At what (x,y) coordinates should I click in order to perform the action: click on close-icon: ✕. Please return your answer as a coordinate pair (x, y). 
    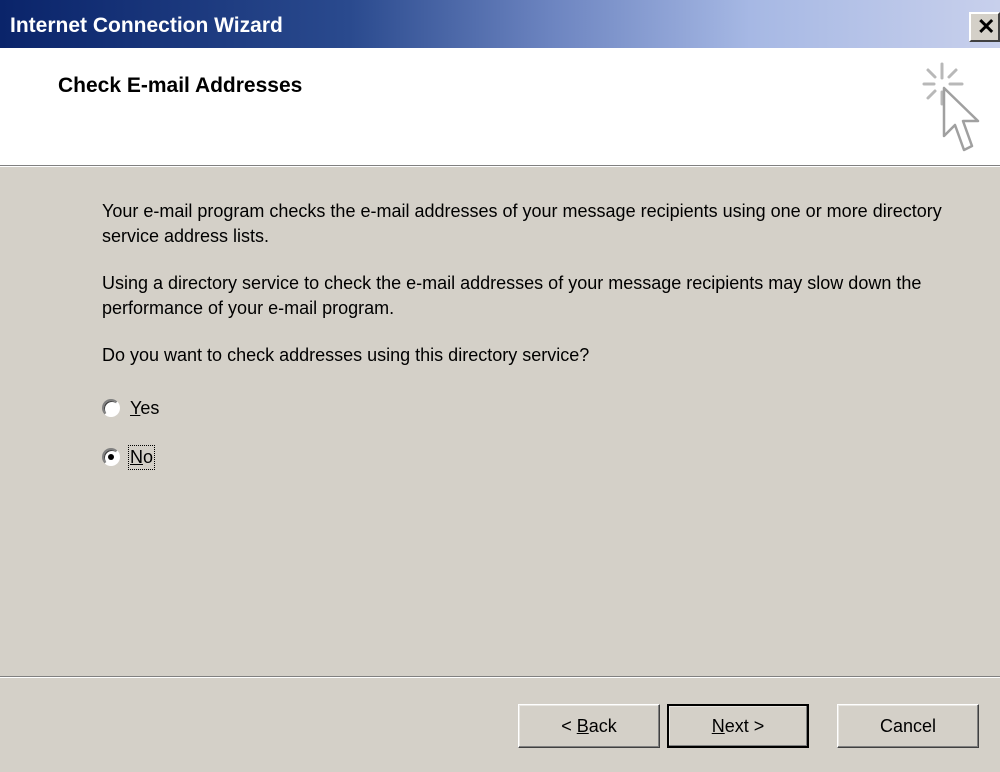
    Looking at the image, I should click on (986, 26).